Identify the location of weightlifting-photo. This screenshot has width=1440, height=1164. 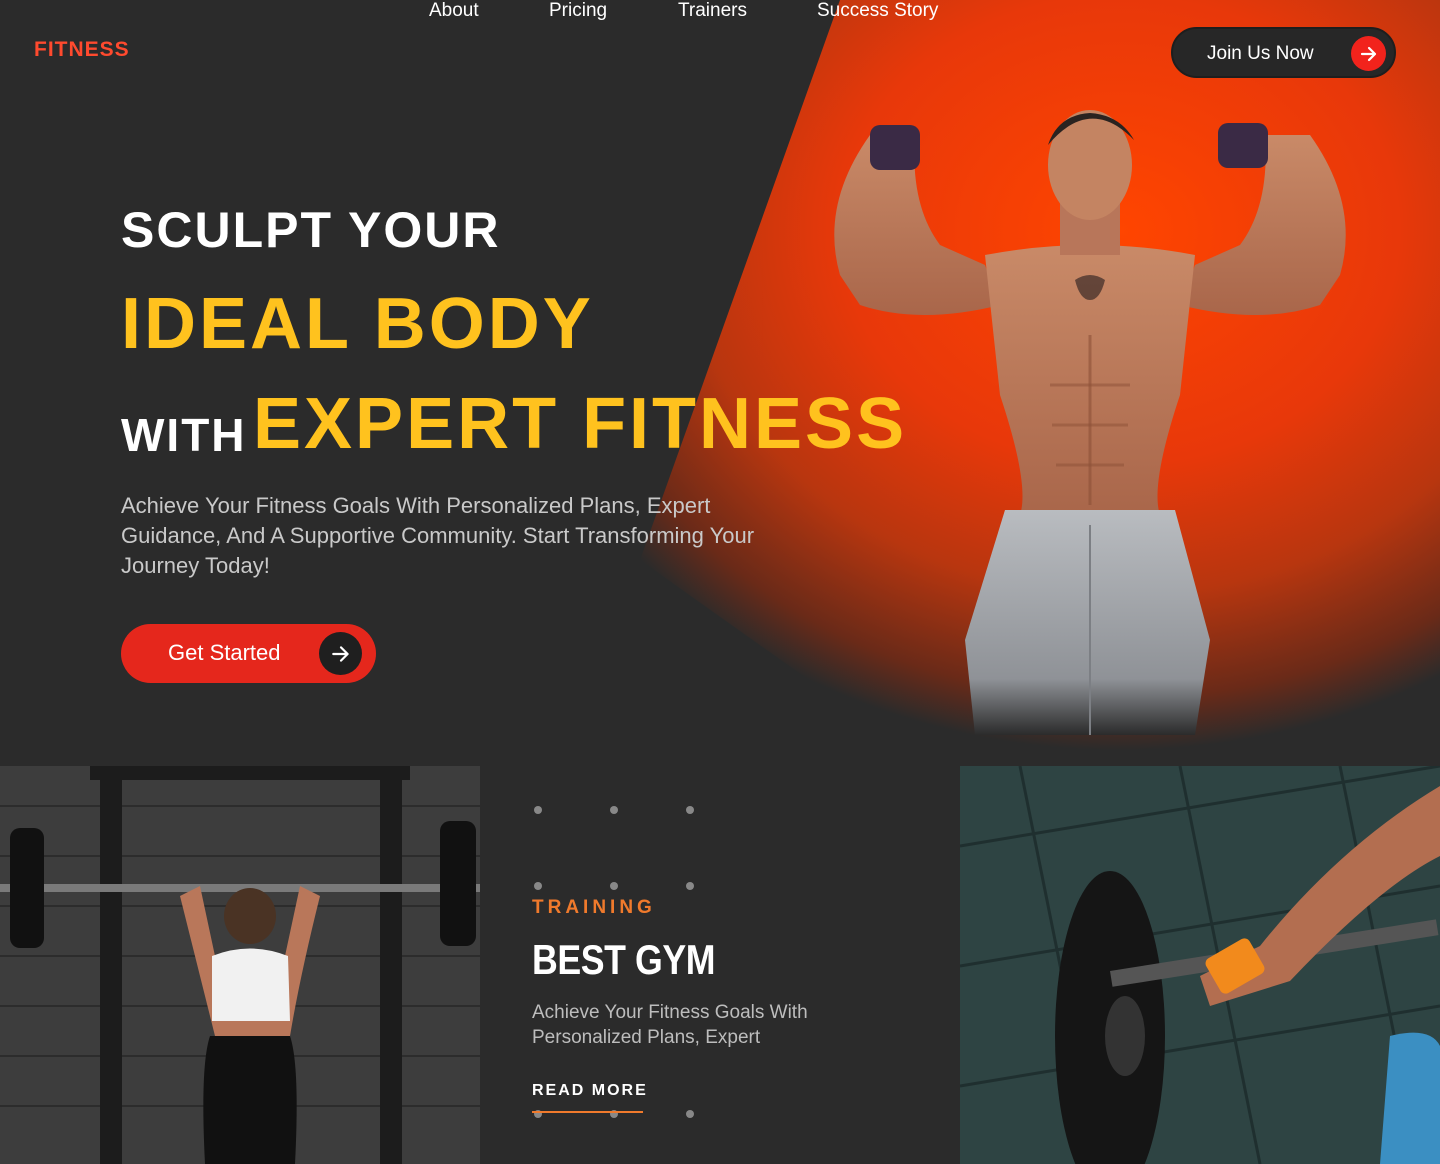
(240, 965).